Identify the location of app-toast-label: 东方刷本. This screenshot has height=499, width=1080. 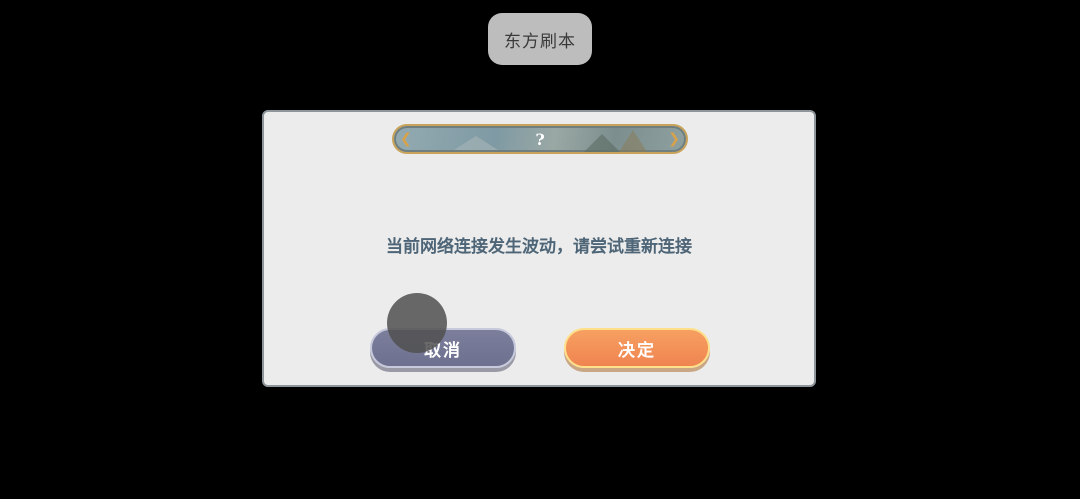
(540, 39).